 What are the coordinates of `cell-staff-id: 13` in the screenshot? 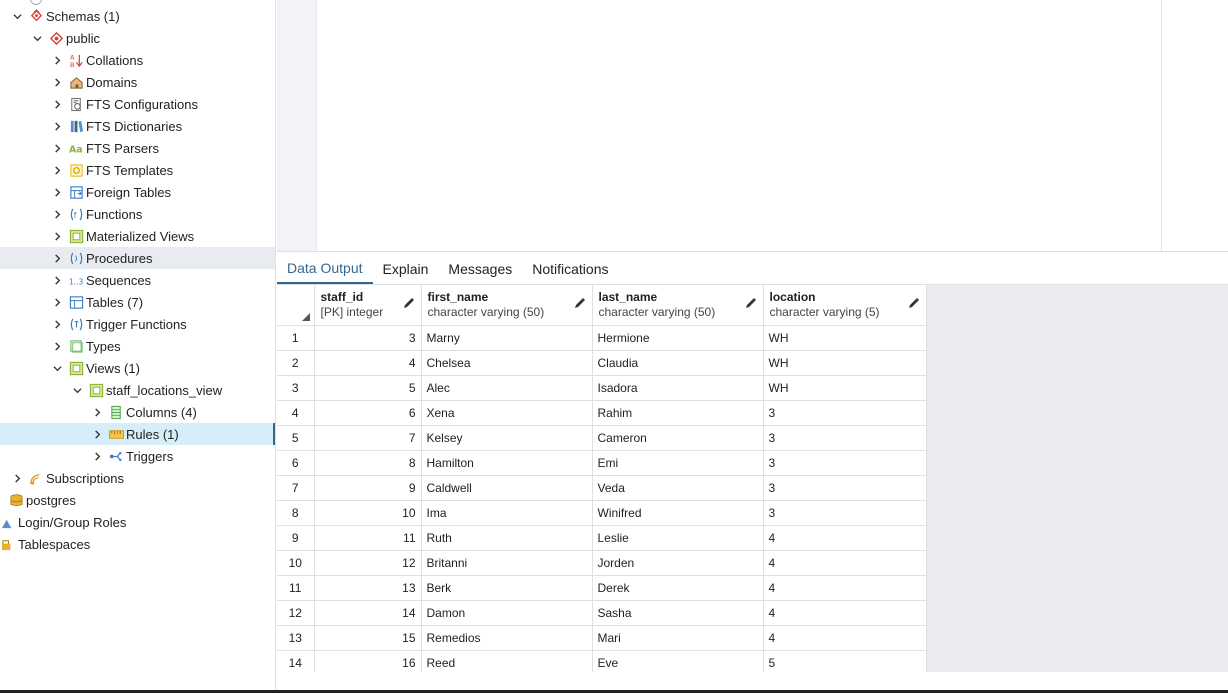 It's located at (368, 588).